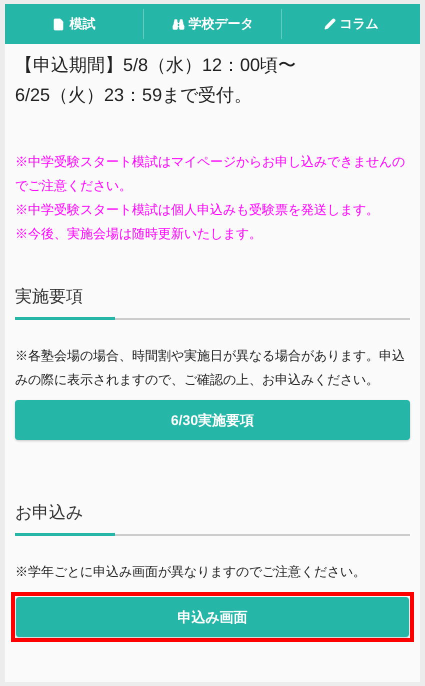  I want to click on section-text: ※各塾会場の場合、時間割や実施日が異なる場合があります。申込みの際に表示されますので、ご確認の上、お申込みください。, so click(210, 368).